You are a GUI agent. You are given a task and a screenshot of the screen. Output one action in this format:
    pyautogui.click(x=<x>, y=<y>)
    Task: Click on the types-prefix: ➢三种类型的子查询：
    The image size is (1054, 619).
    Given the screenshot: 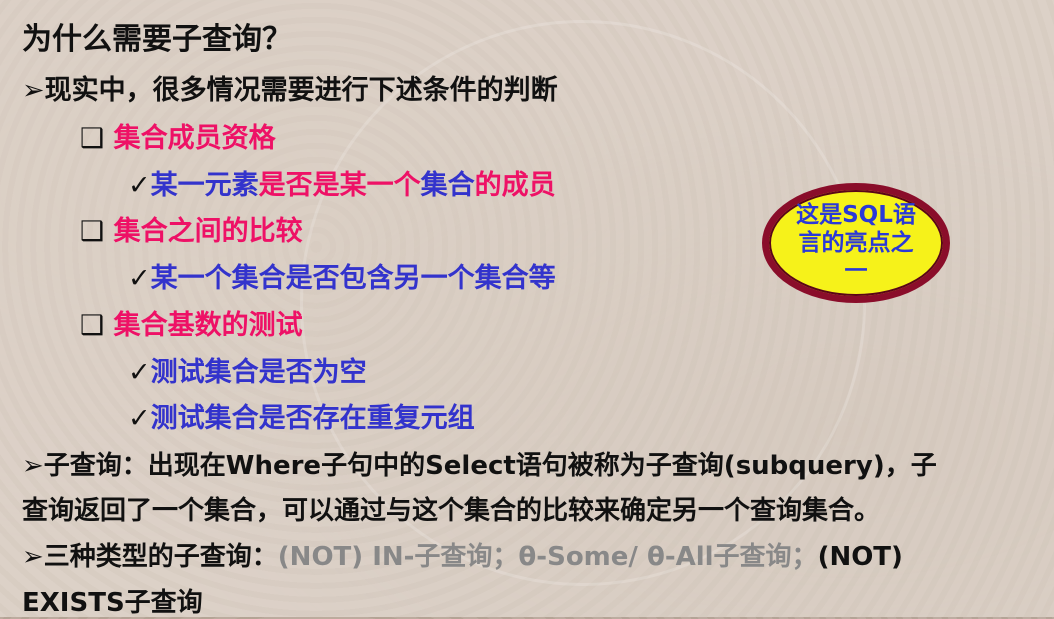 What is the action you would take?
    pyautogui.click(x=150, y=557)
    